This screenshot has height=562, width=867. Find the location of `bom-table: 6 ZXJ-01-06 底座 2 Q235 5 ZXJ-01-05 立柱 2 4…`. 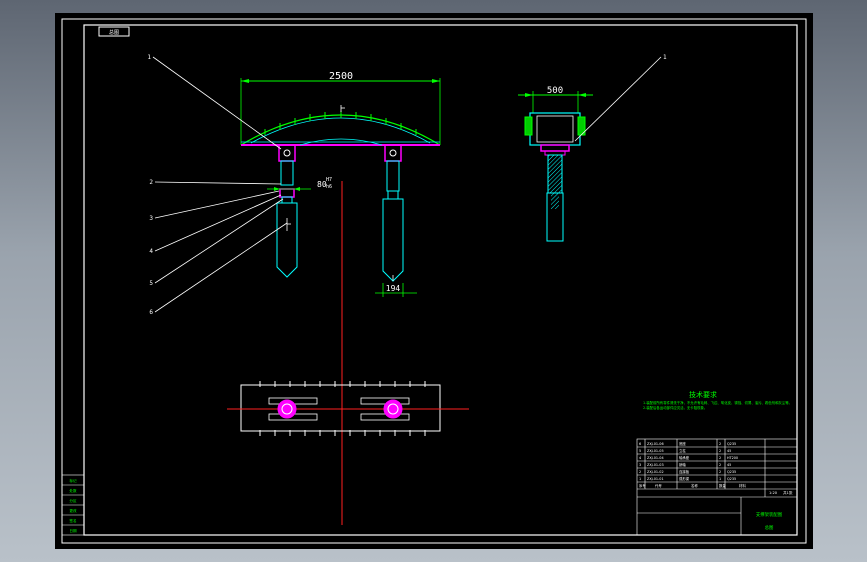

bom-table: 6 ZXJ-01-06 底座 2 Q235 5 ZXJ-01-05 立柱 2 4… is located at coordinates (692, 464).